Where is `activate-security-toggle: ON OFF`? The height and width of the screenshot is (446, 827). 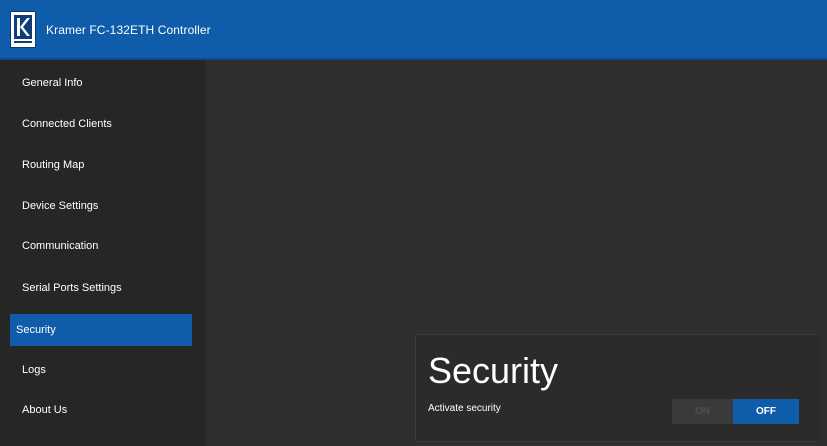 activate-security-toggle: ON OFF is located at coordinates (735, 411).